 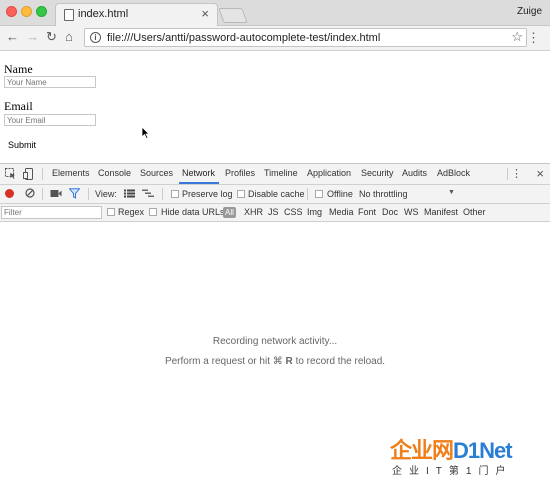 What do you see at coordinates (329, 173) in the screenshot?
I see `tab-application: Application` at bounding box center [329, 173].